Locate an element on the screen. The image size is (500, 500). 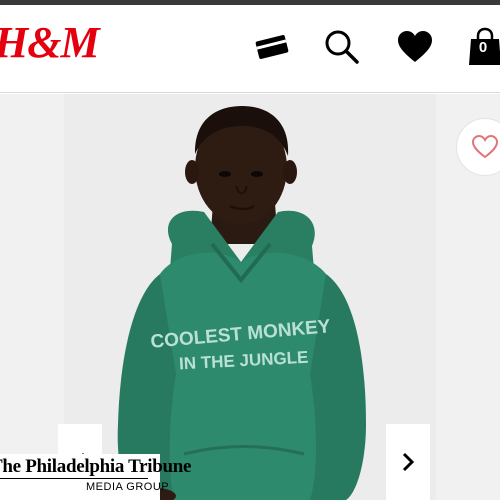
chevron-right-icon is located at coordinates (408, 462).